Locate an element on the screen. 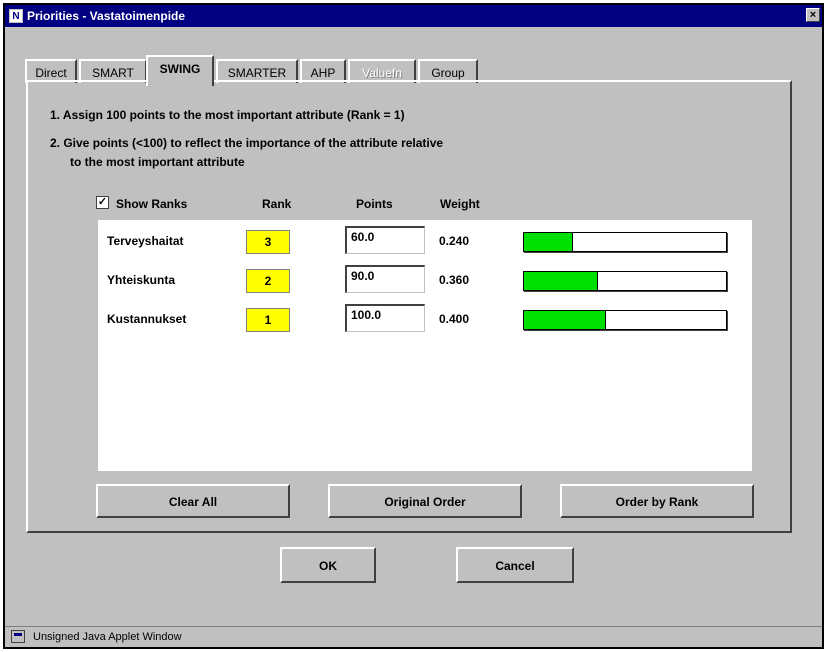  attribute-name: Yhteiskunta is located at coordinates (141, 280).